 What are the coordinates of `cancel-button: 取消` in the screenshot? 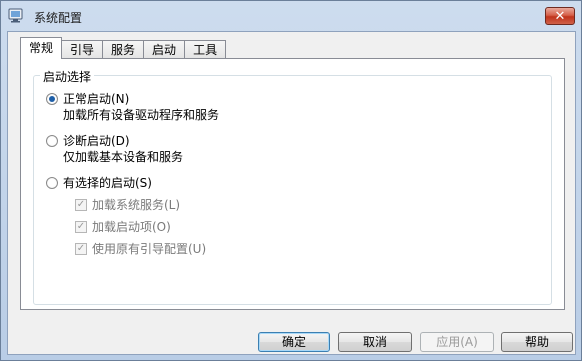 It's located at (375, 342).